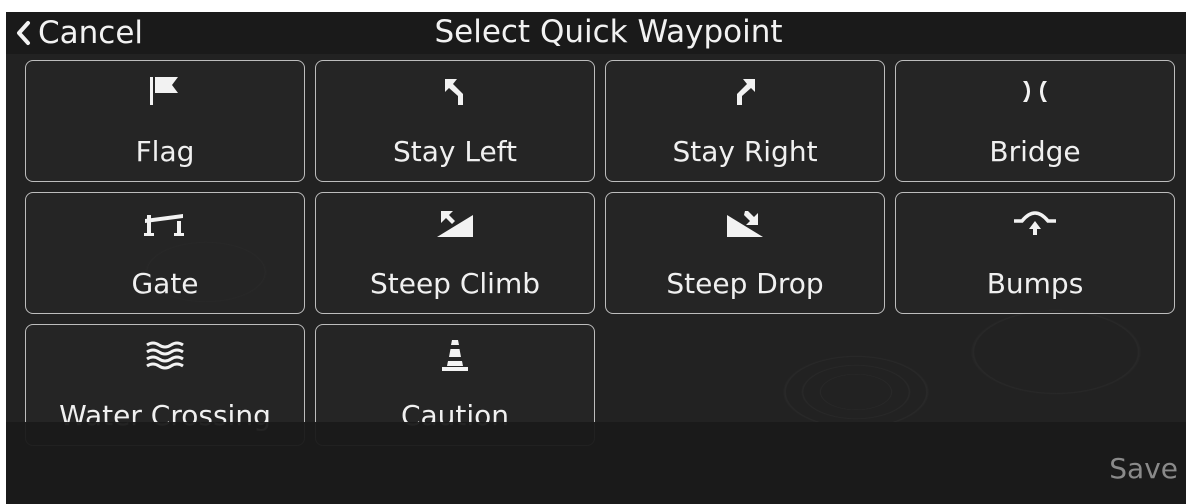 The image size is (1186, 504). Describe the element at coordinates (745, 283) in the screenshot. I see `waypoint-label: Steep Drop` at that location.